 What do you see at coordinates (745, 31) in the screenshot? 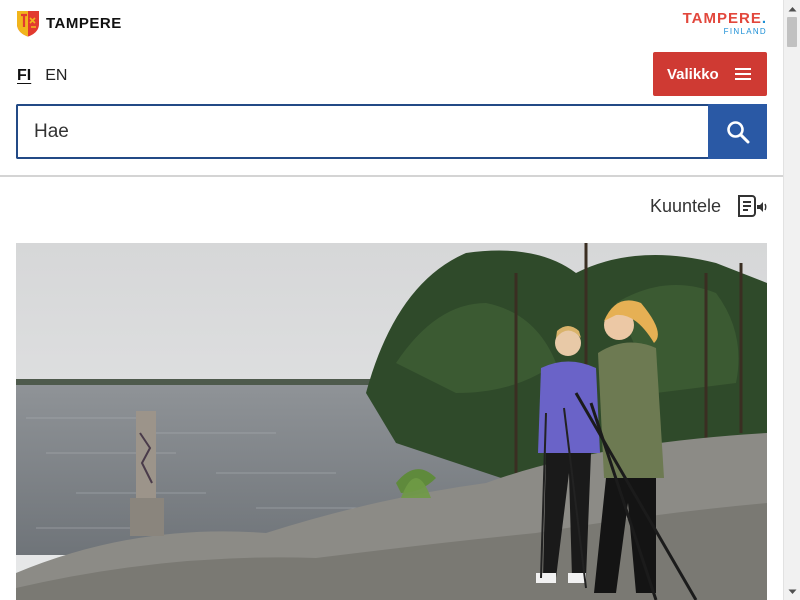
I see `brand-sub-text: FINLAND` at bounding box center [745, 31].